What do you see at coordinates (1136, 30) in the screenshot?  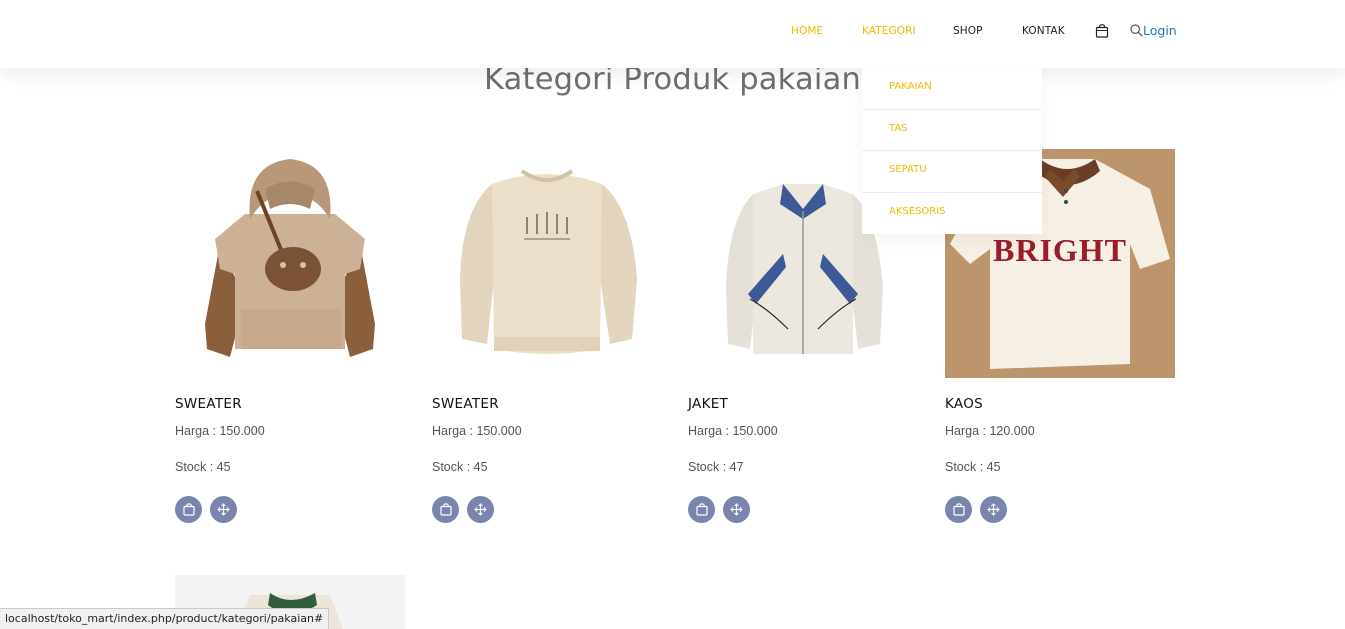 I see `search-icon` at bounding box center [1136, 30].